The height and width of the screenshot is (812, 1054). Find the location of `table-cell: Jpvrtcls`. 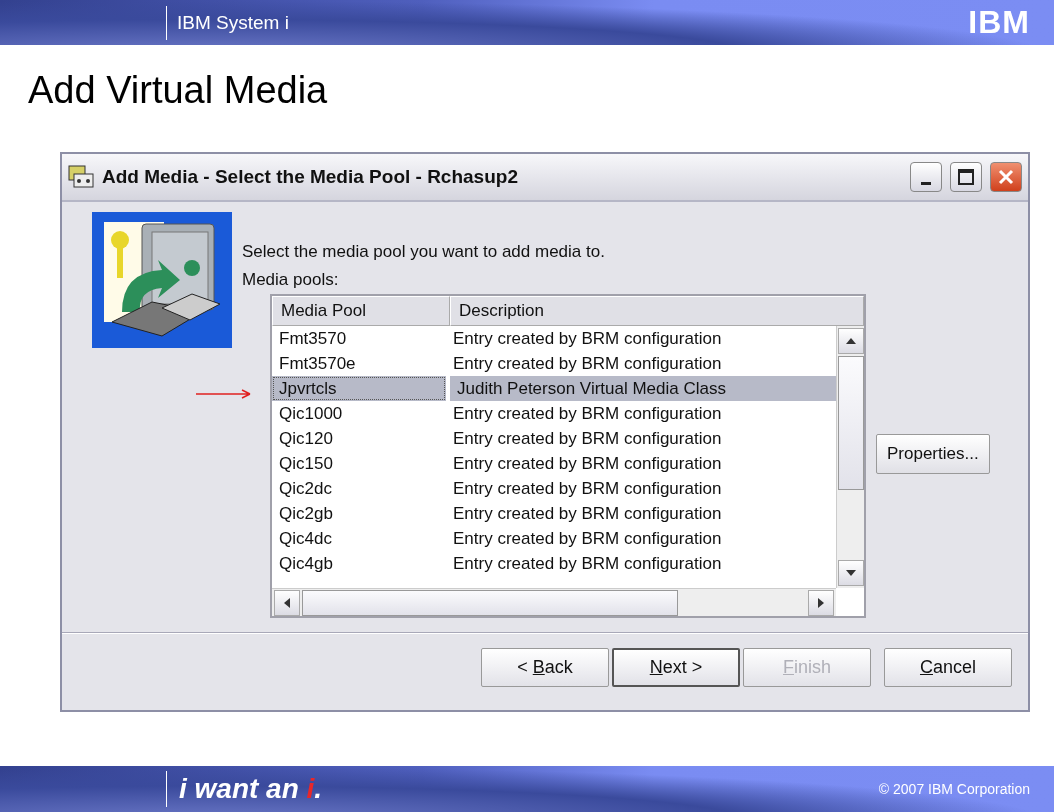

table-cell: Jpvrtcls is located at coordinates (359, 388).